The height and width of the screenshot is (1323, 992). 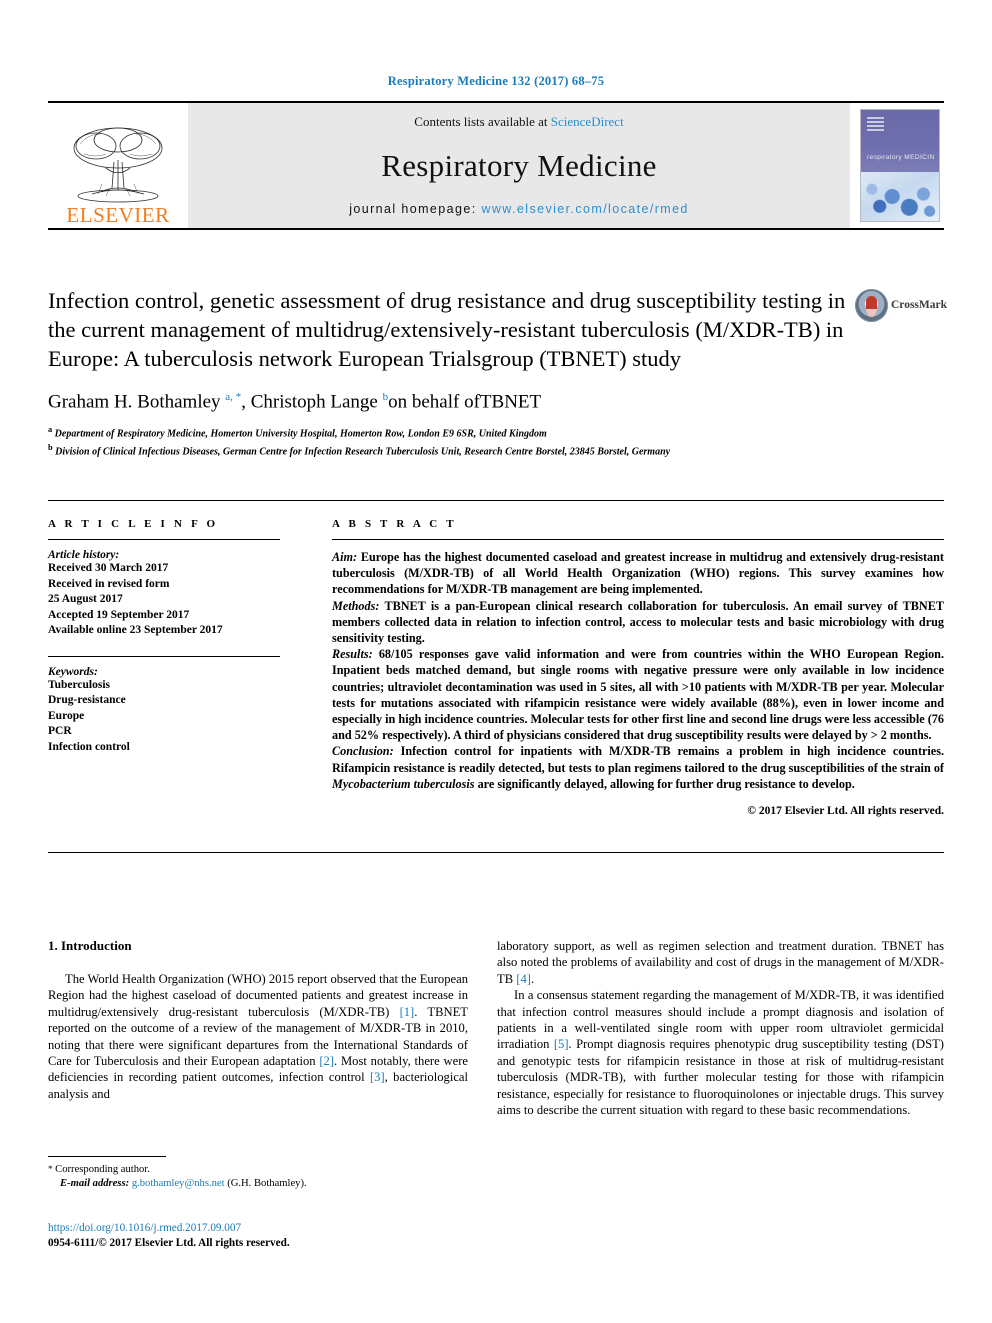 What do you see at coordinates (482, 121) in the screenshot?
I see `contents-prefix: Contents lists available at` at bounding box center [482, 121].